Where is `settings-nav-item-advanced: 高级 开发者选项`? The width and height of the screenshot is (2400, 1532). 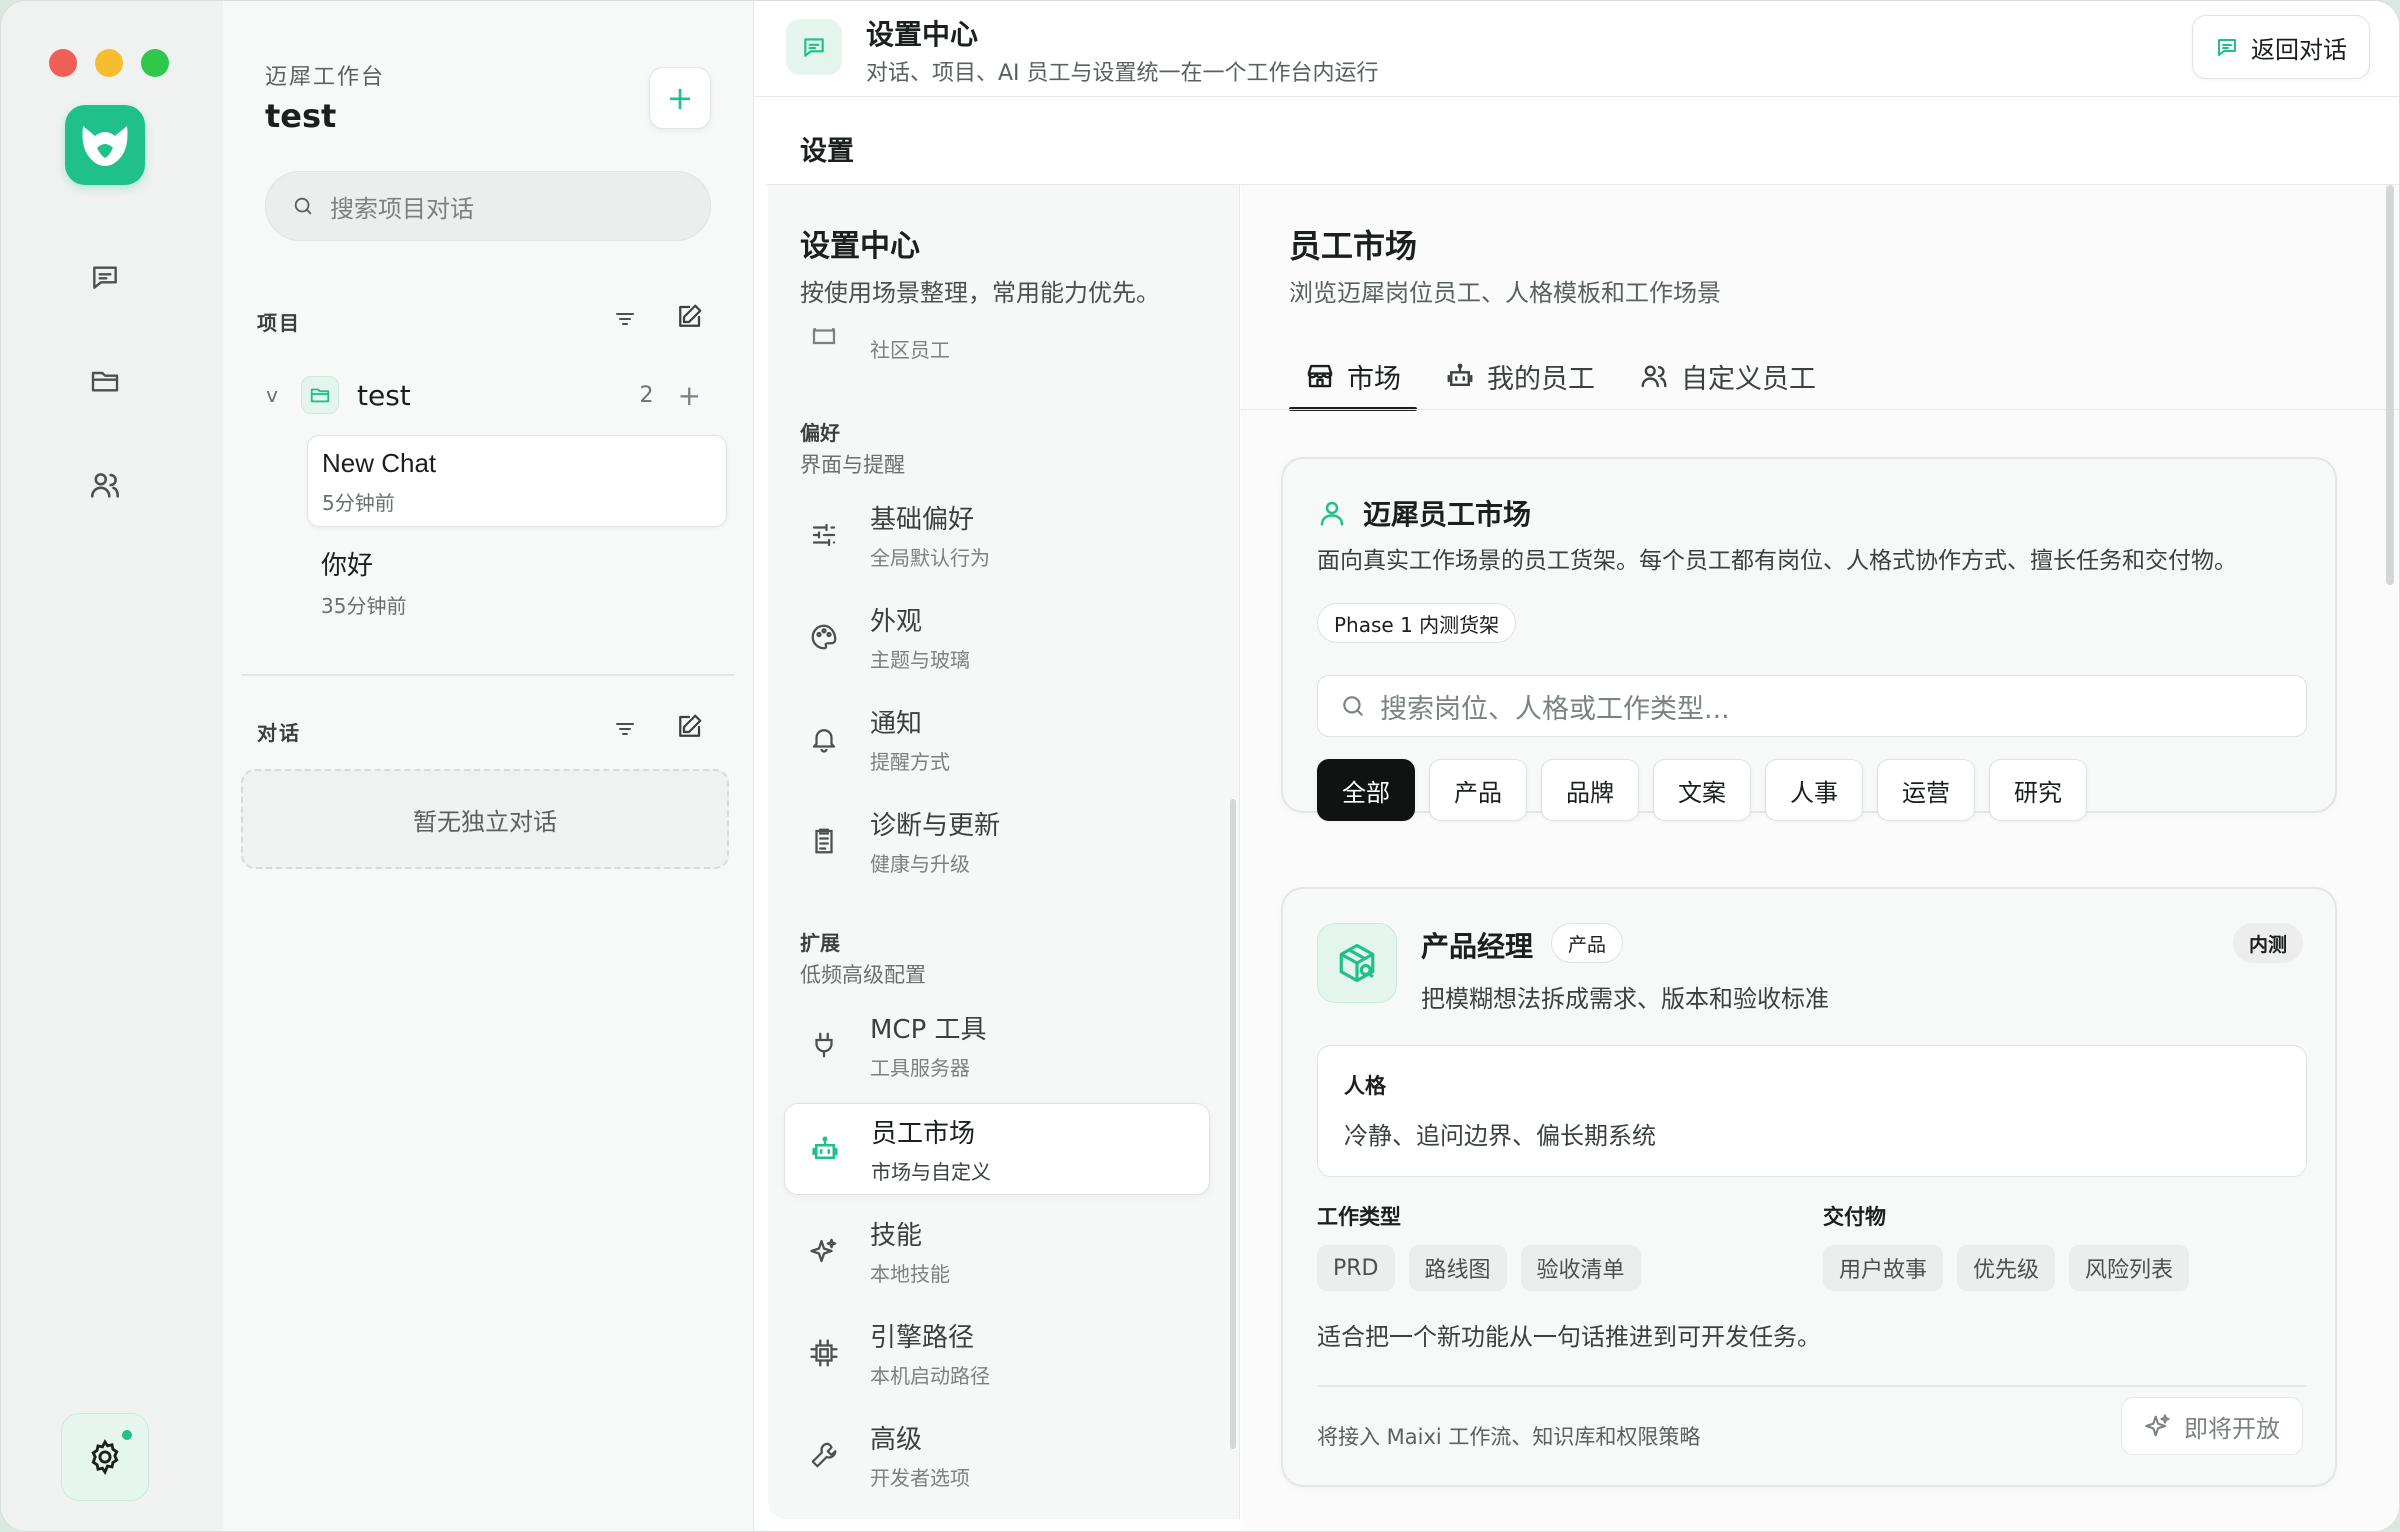
settings-nav-item-advanced: 高级 开发者选项 is located at coordinates (997, 1455).